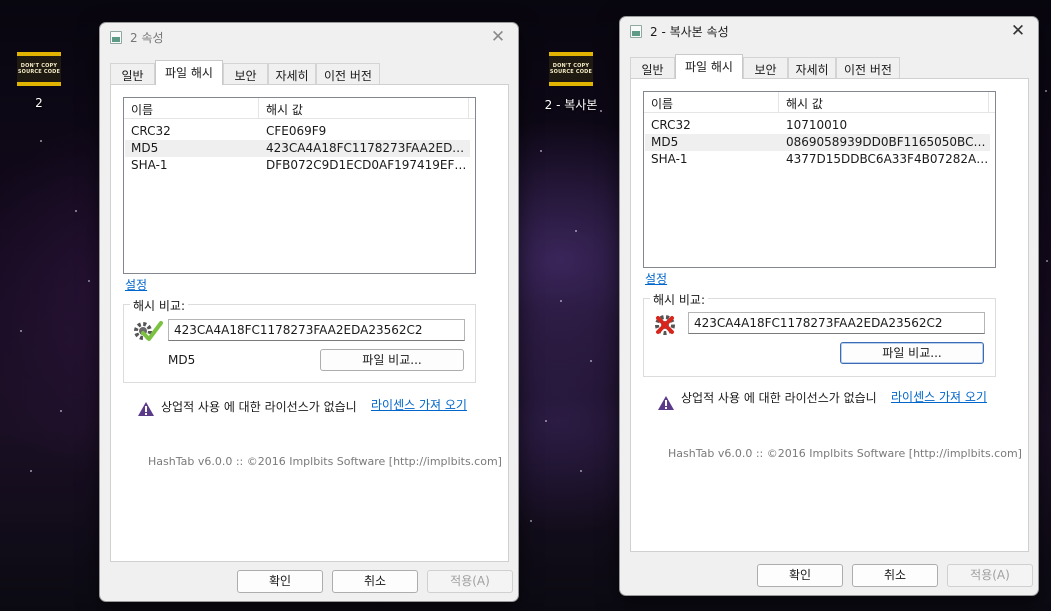 This screenshot has height=611, width=1051. I want to click on list-item: CRC32 CFE069F9, so click(297, 131).